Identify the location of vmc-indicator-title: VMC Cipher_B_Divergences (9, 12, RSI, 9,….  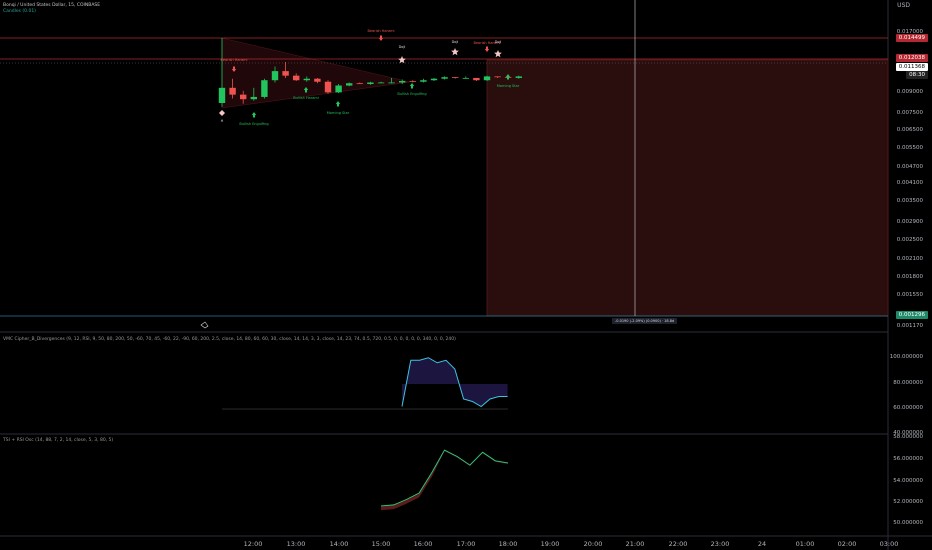
(229, 339).